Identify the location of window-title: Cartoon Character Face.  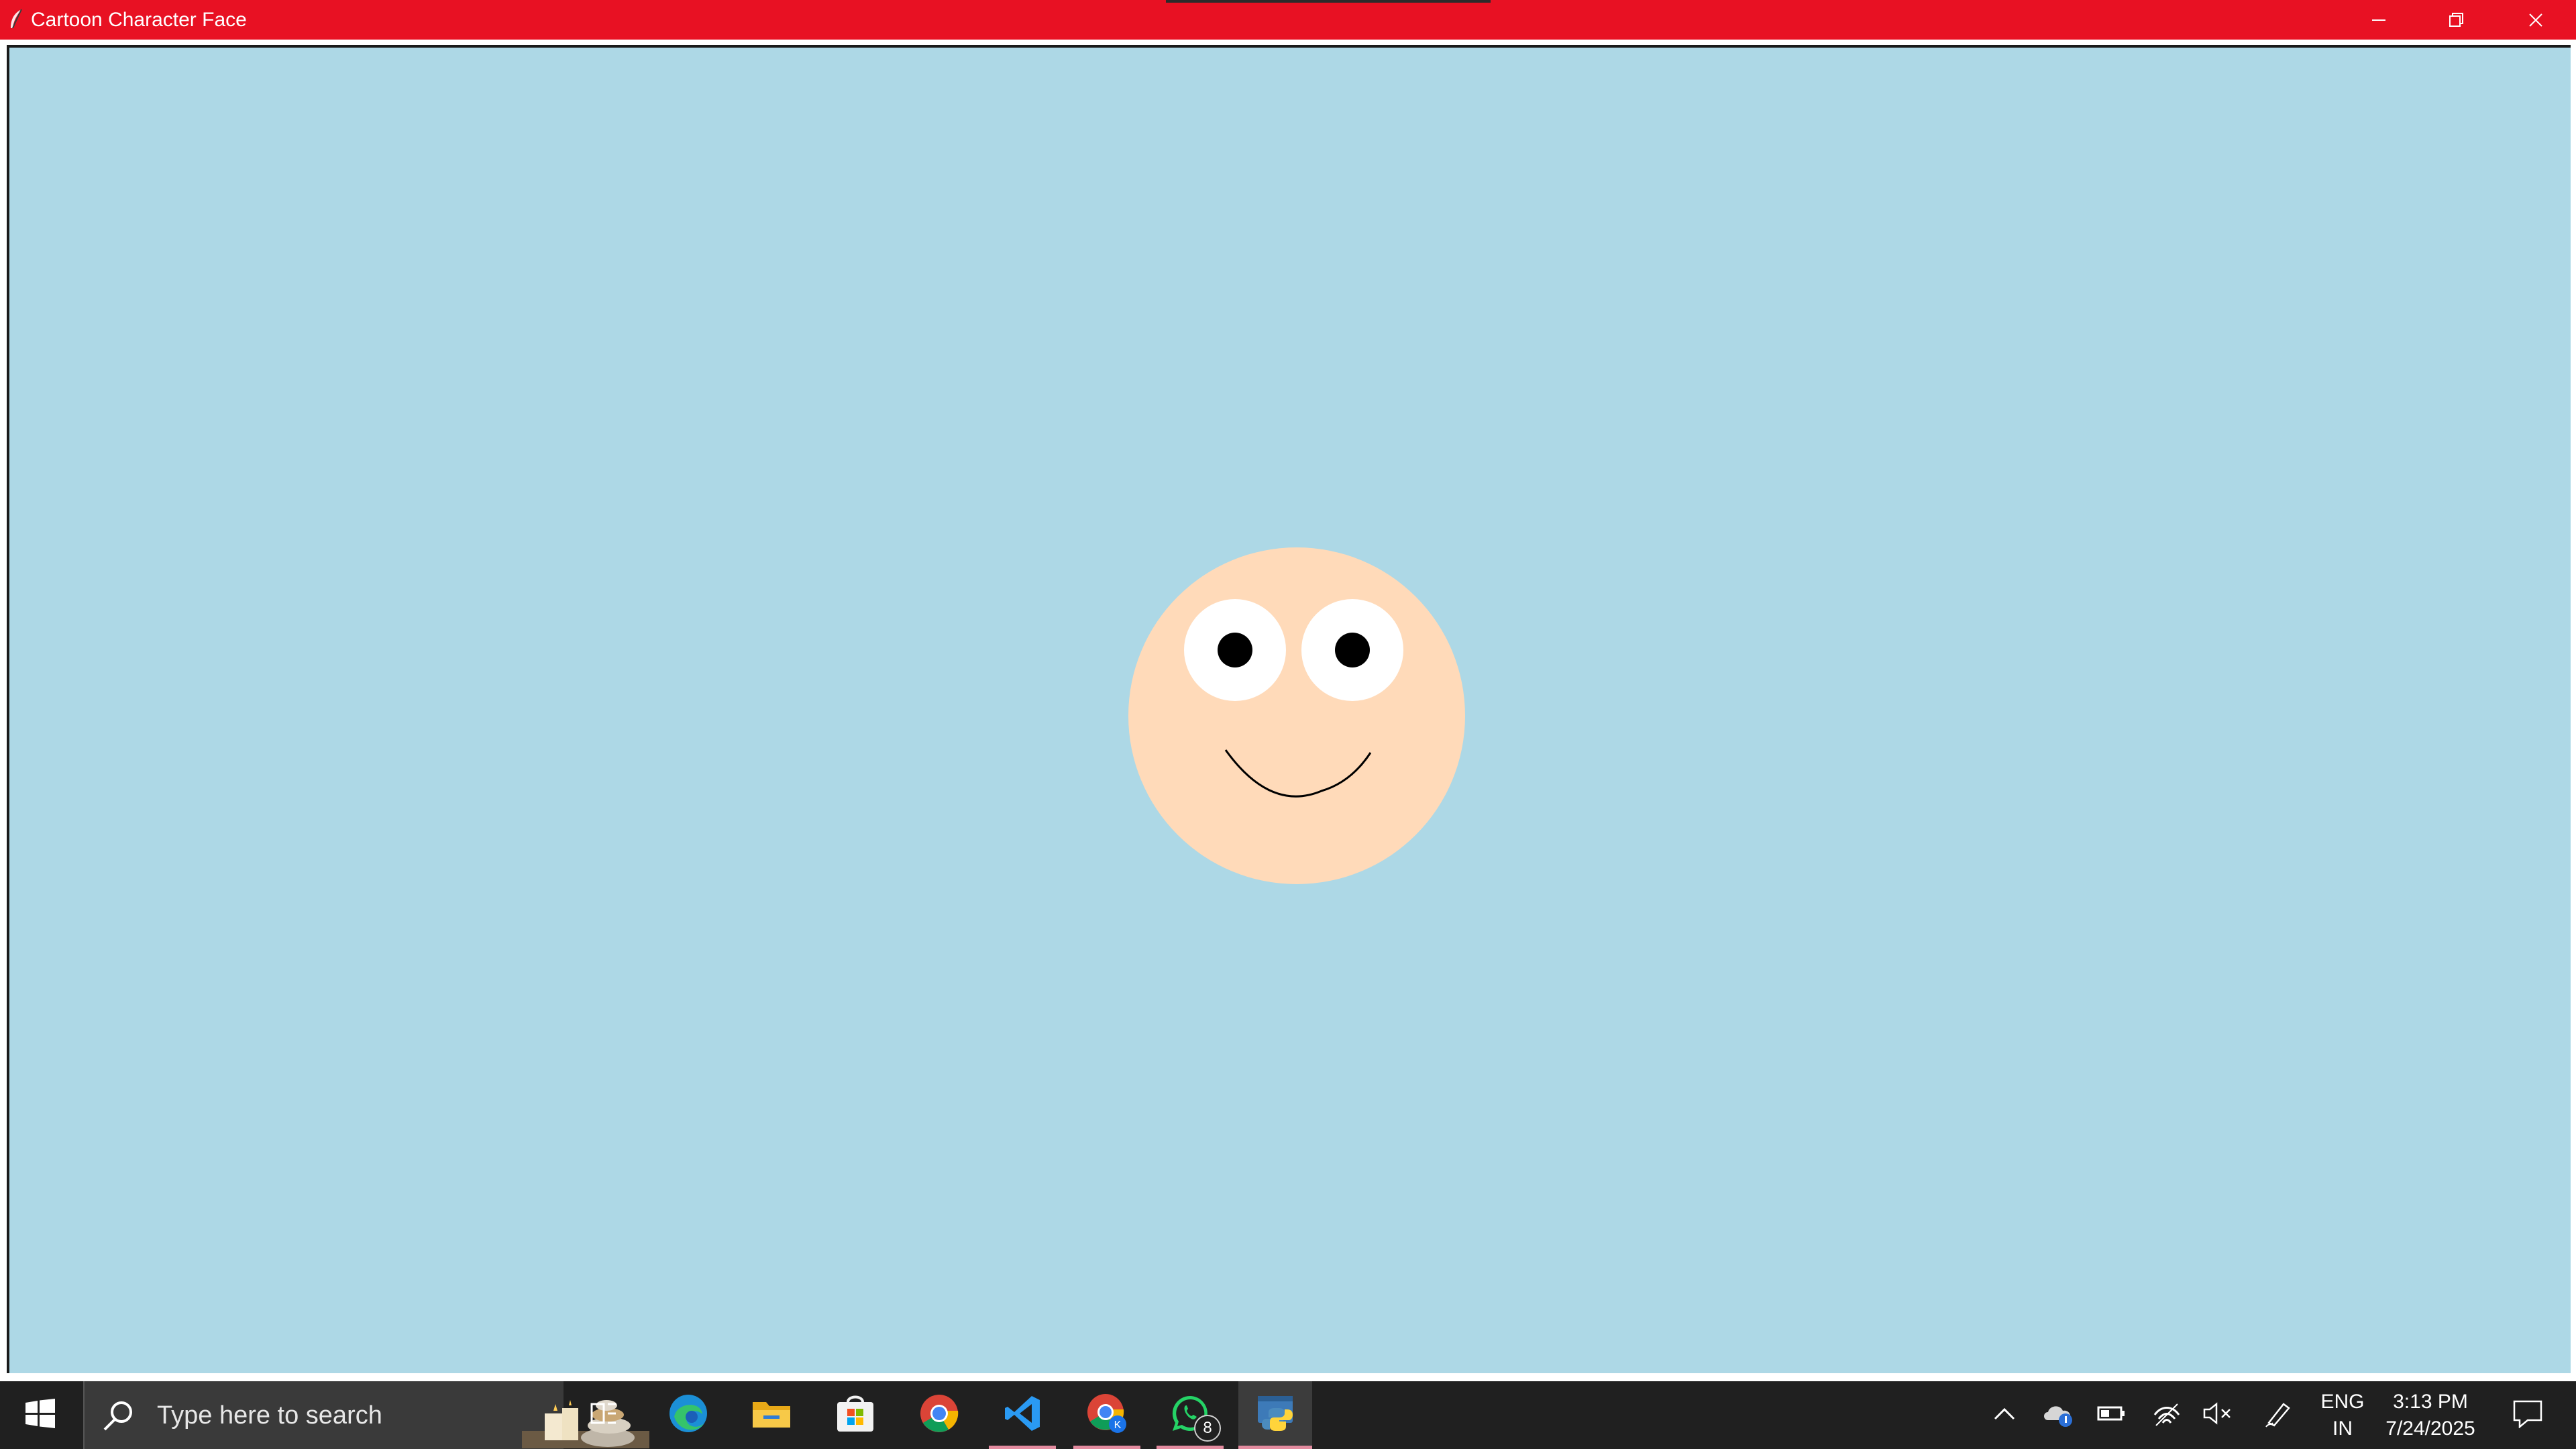
(139, 20).